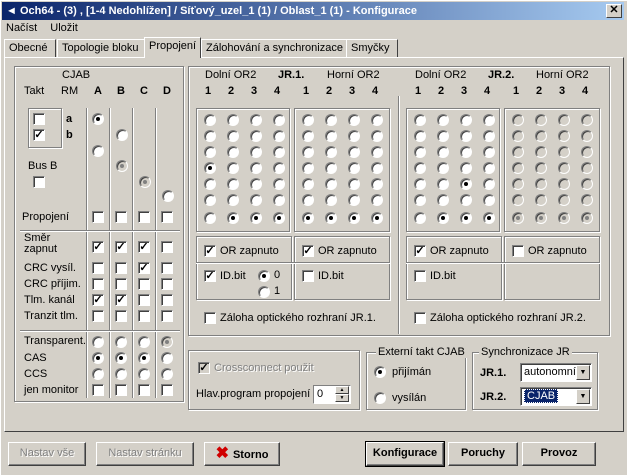 This screenshot has height=476, width=628. Describe the element at coordinates (145, 182) in the screenshot. I see `rm-c-radio` at that location.